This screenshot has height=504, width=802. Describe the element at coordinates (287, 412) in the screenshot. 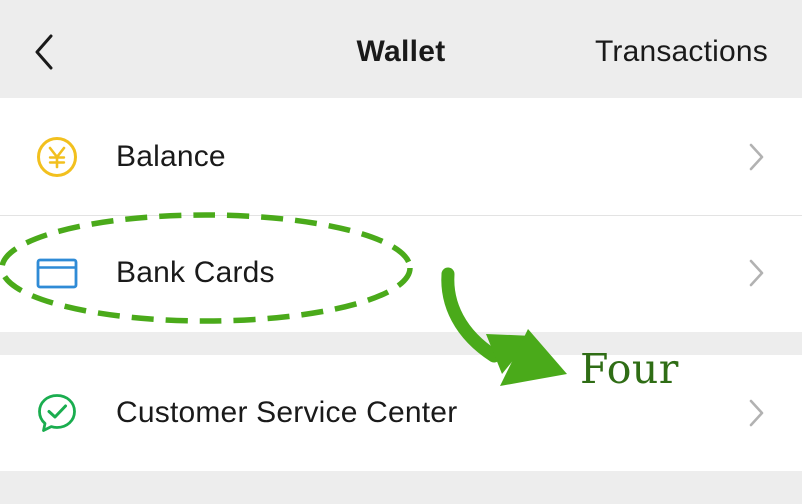

I see `customer-service-label: Customer Service Center` at that location.